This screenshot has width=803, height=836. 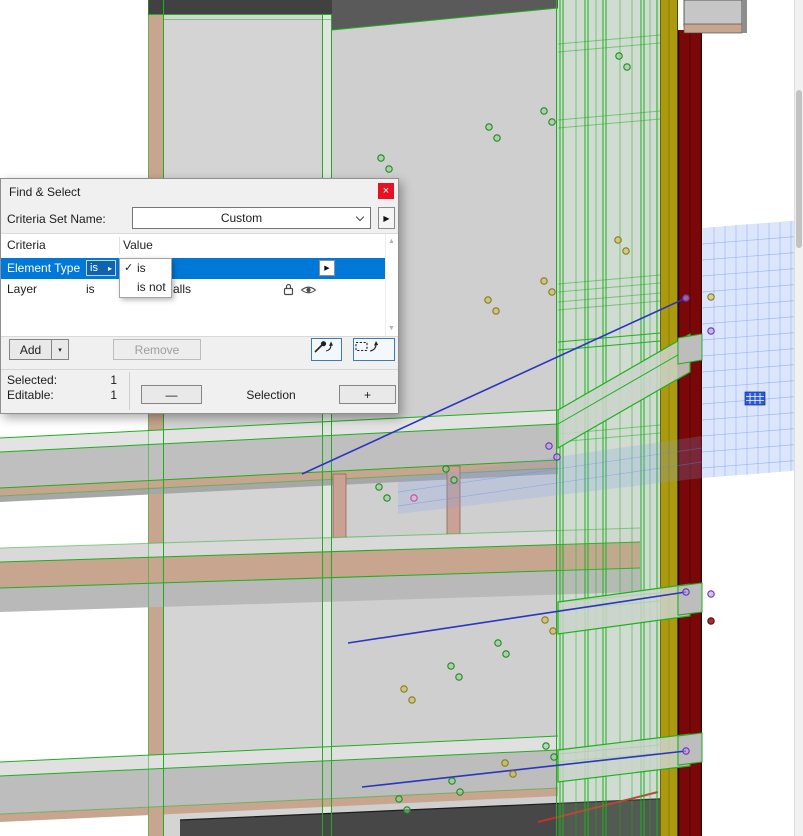 What do you see at coordinates (90, 289) in the screenshot?
I see `operator-cell: is` at bounding box center [90, 289].